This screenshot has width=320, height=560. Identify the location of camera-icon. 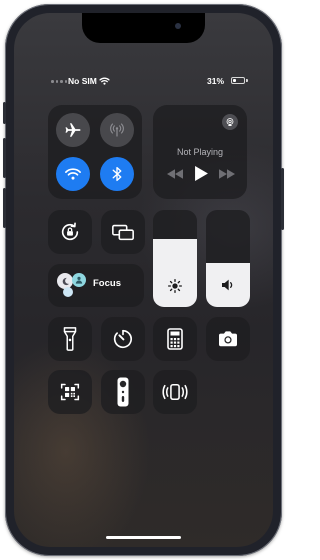
(228, 339).